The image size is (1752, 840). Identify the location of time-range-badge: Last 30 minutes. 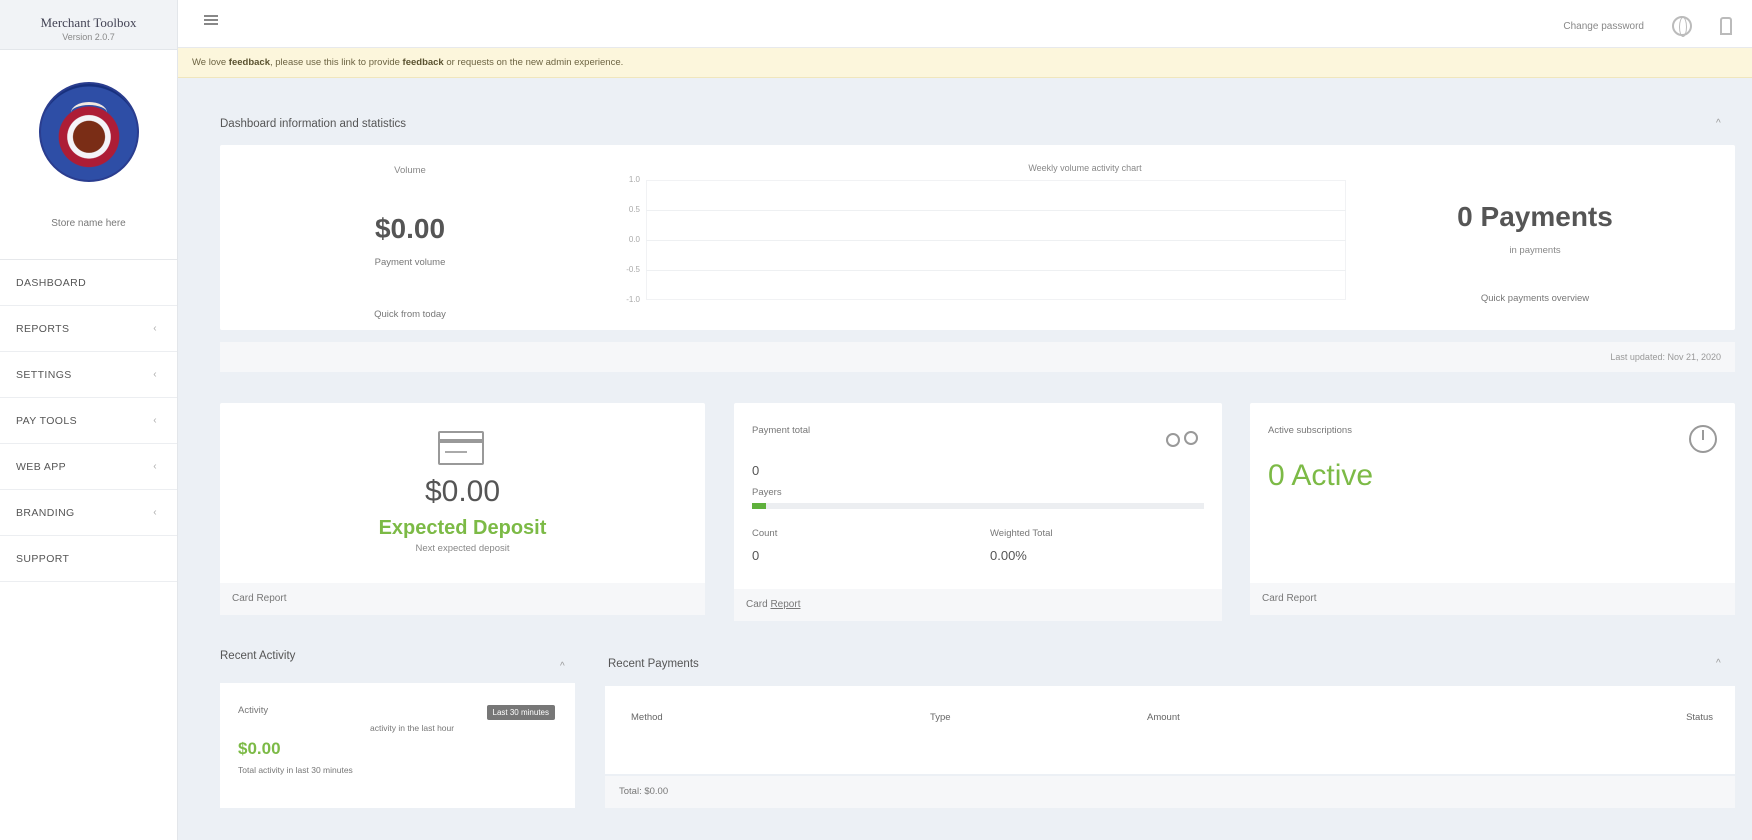
(520, 712).